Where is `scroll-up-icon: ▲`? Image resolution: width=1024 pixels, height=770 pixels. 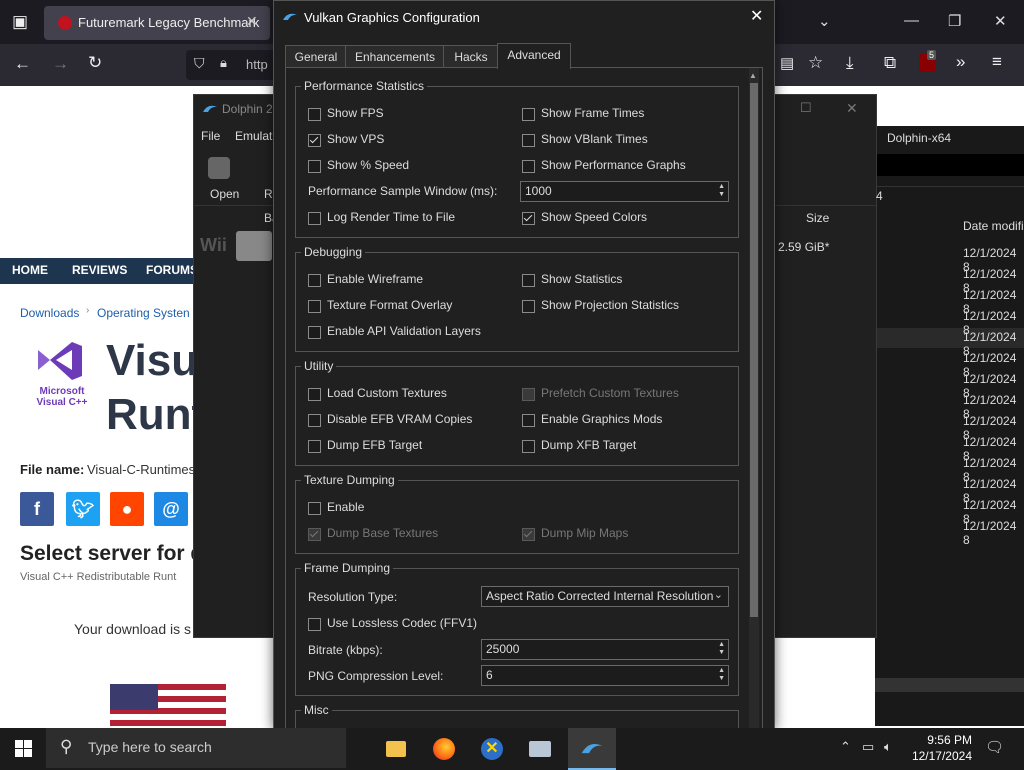 scroll-up-icon: ▲ is located at coordinates (753, 75).